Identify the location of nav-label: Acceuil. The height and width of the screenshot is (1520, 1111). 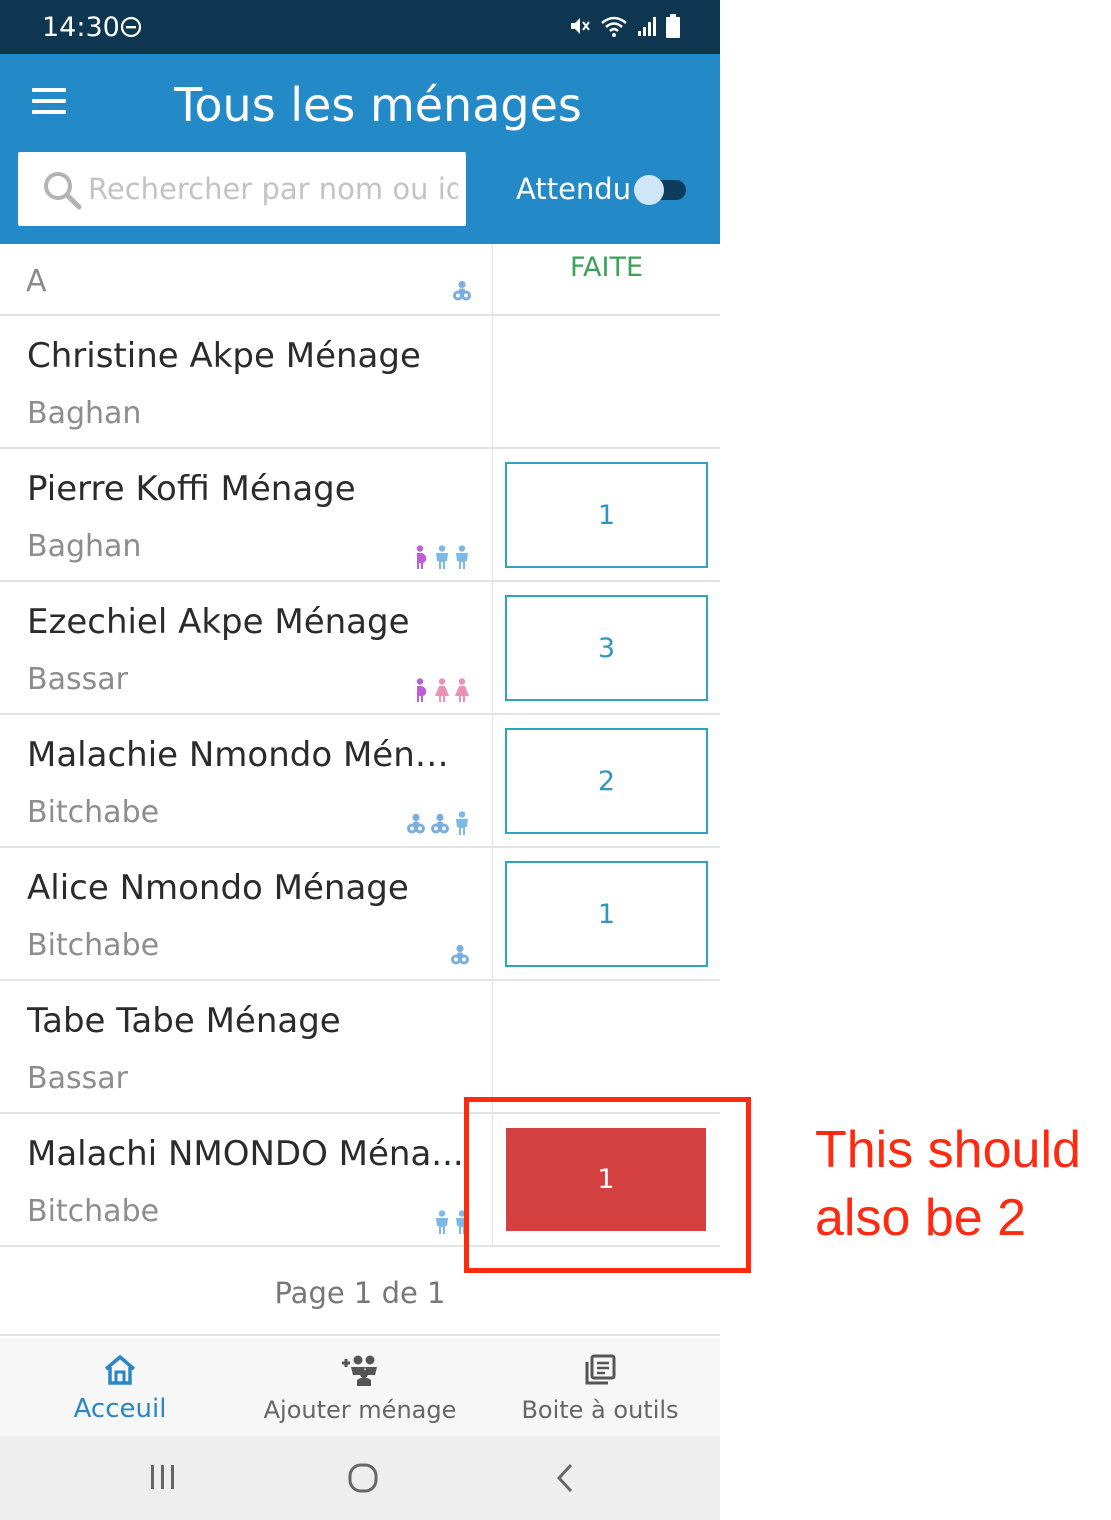
(120, 1409).